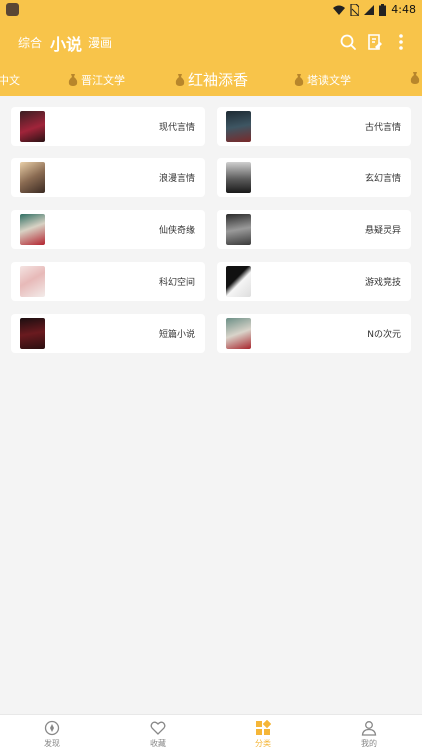 This screenshot has height=752, width=422. Describe the element at coordinates (12, 9) in the screenshot. I see `app-notification-icon` at that location.